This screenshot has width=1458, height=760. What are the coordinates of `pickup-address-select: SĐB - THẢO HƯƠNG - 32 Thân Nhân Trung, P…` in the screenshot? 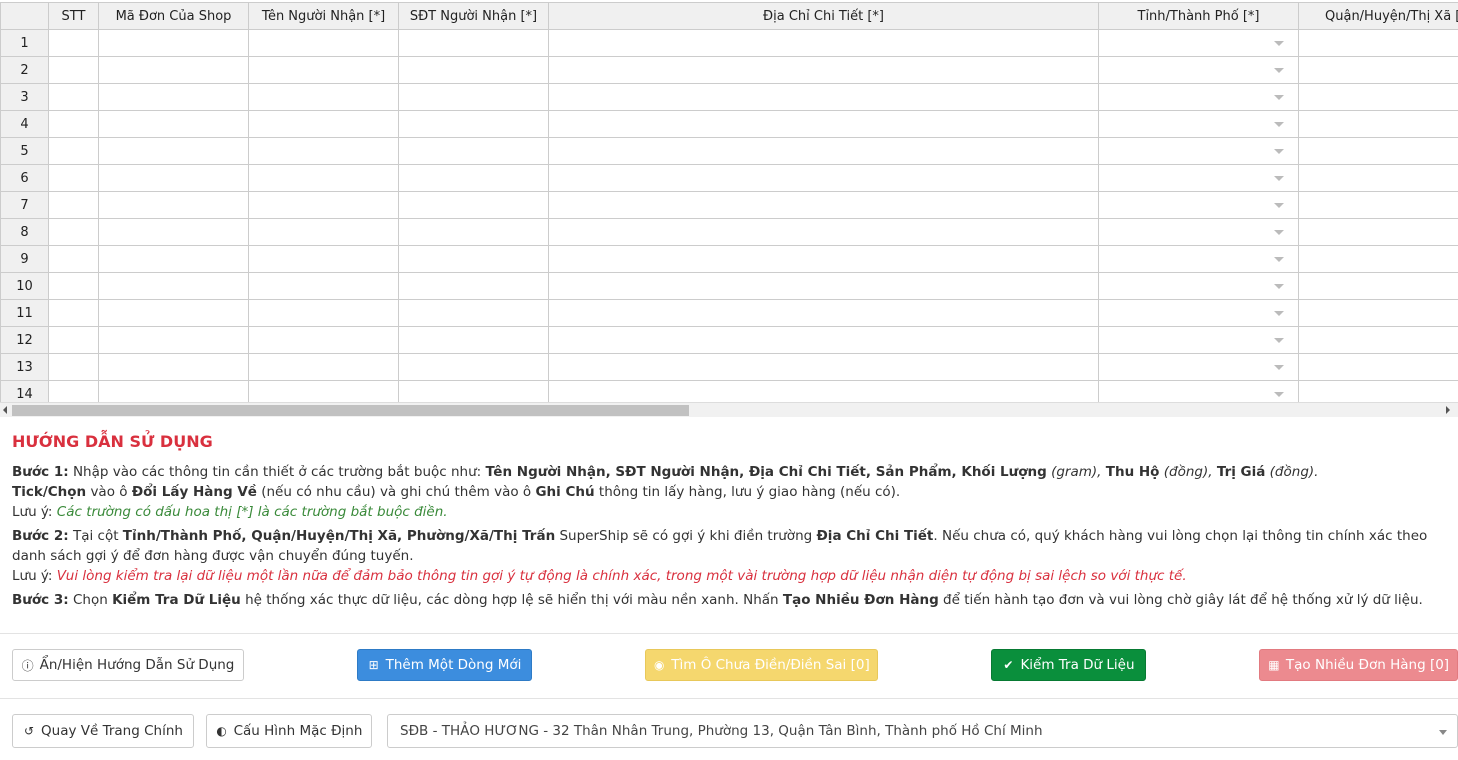 It's located at (922, 731).